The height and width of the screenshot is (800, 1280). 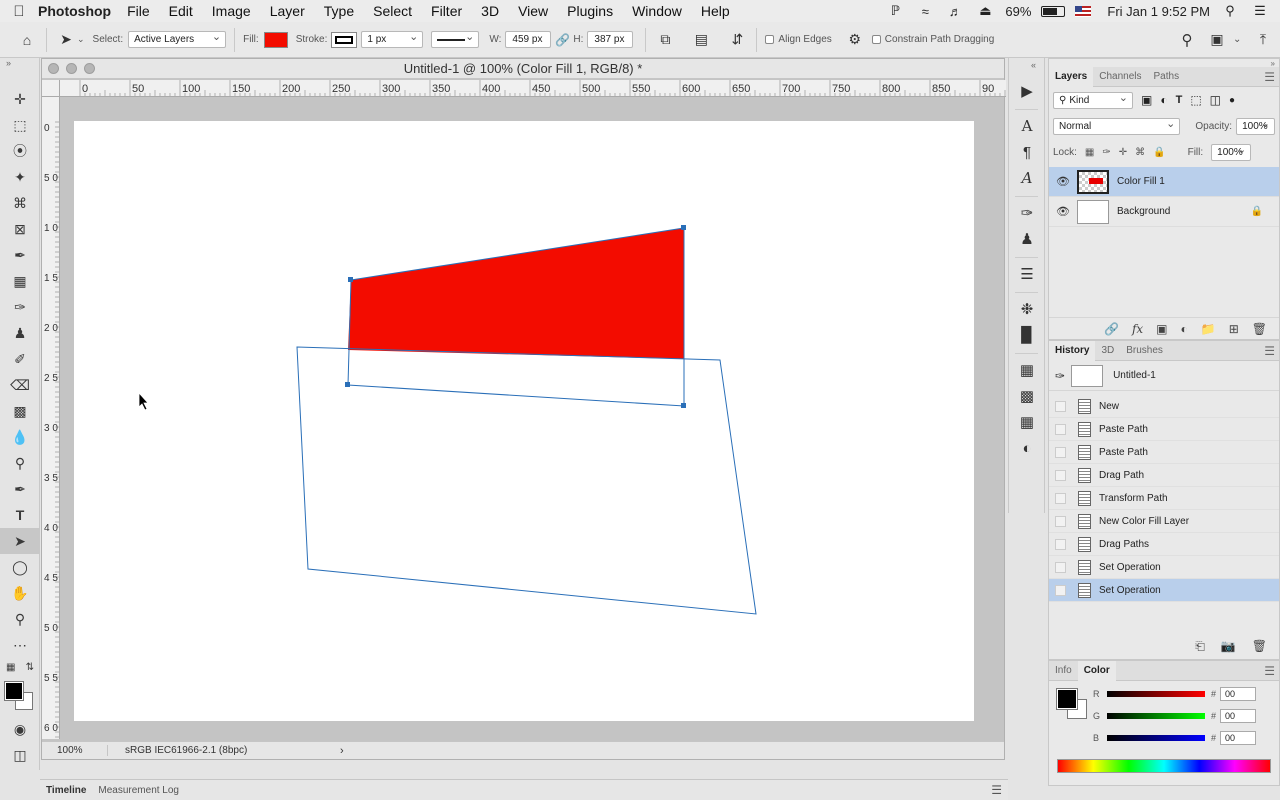 I want to click on screen-mode-icon: ◫, so click(x=20, y=755).